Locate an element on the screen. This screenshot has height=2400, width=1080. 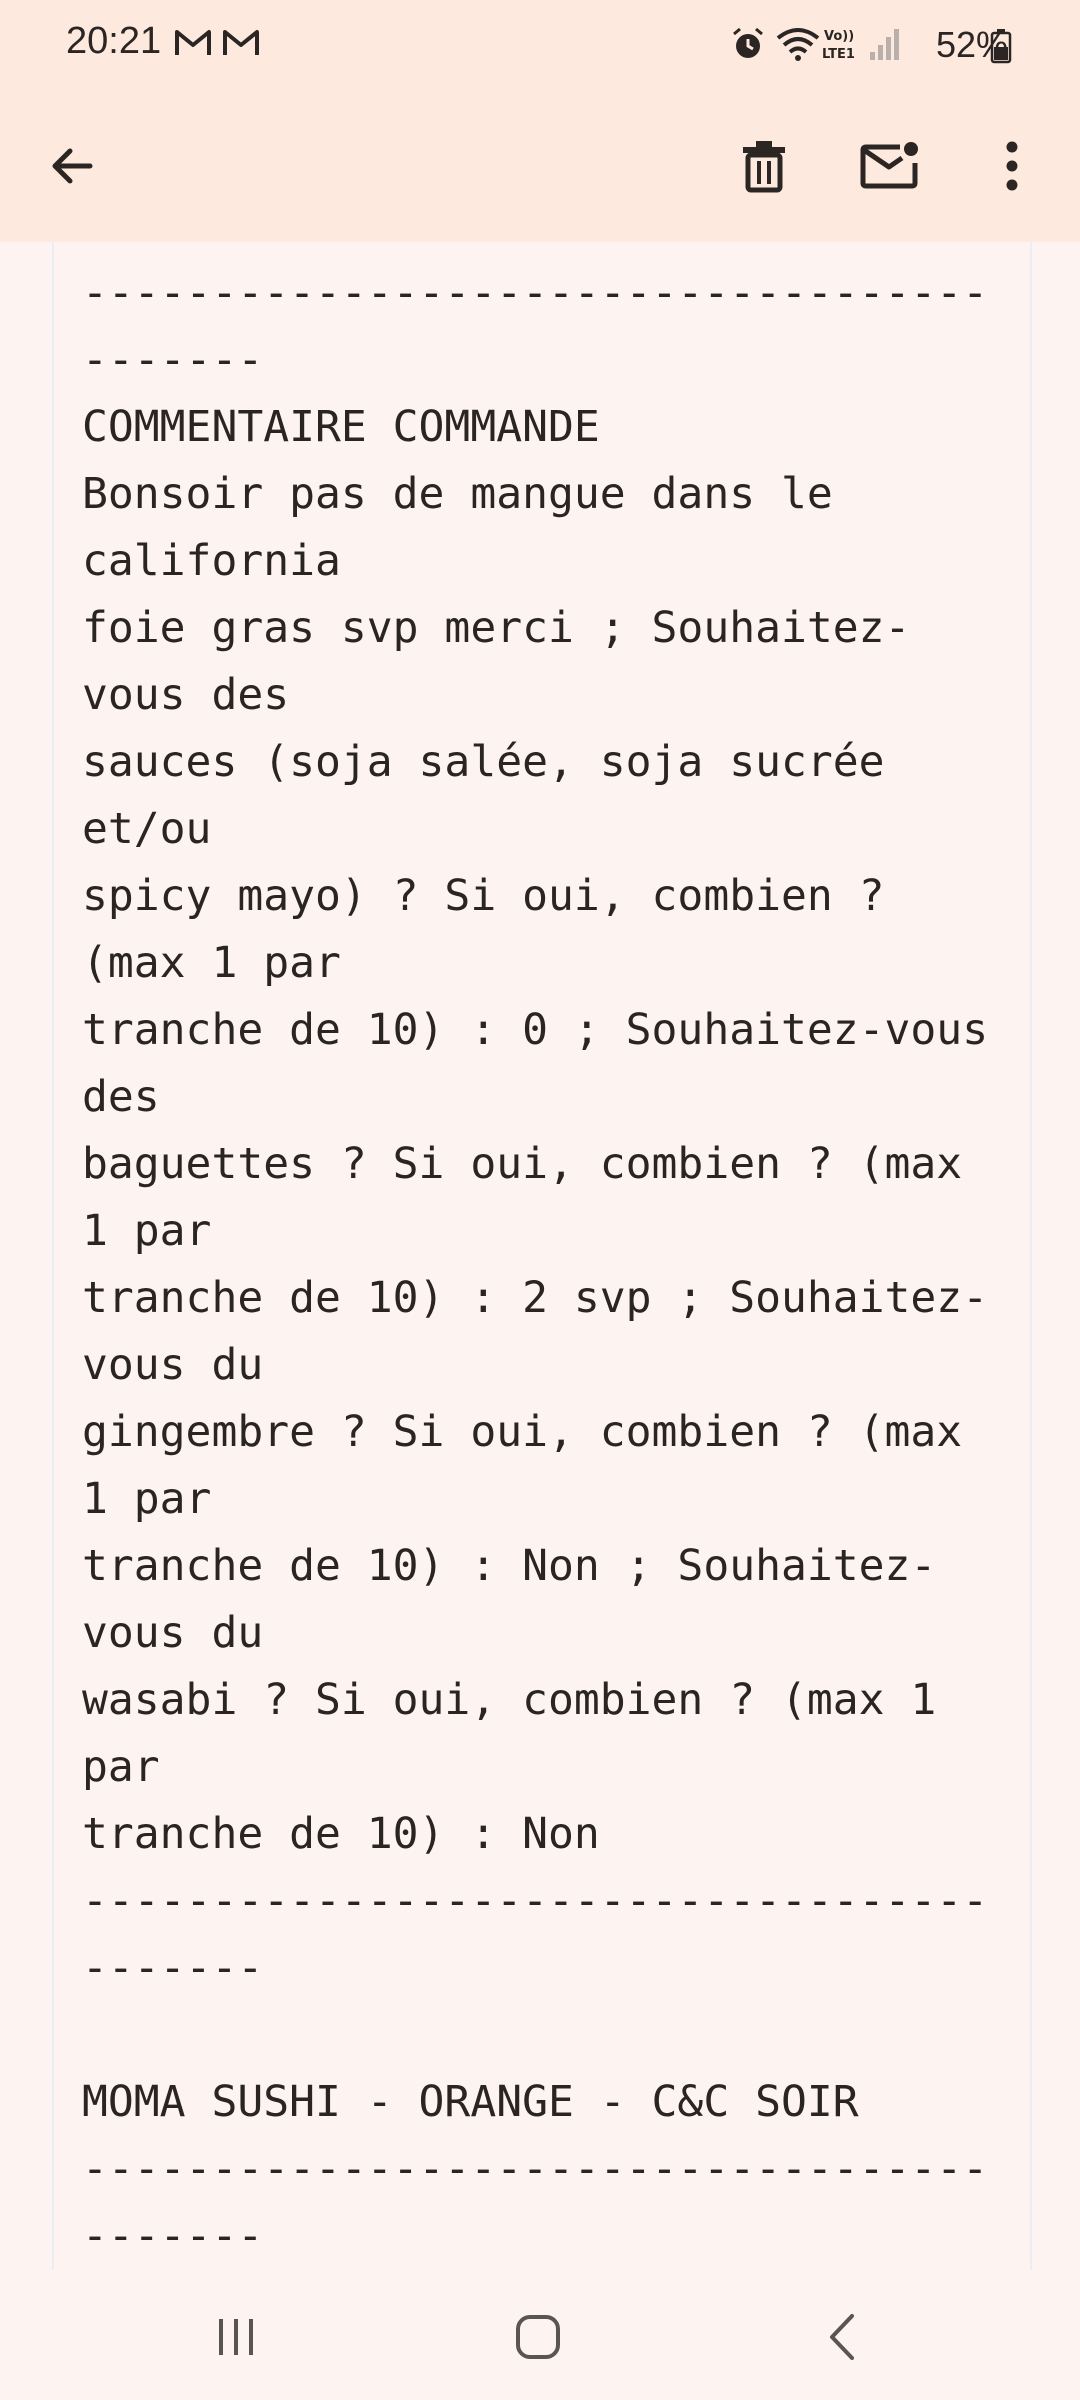
svg-text: LTE1 is located at coordinates (838, 54).